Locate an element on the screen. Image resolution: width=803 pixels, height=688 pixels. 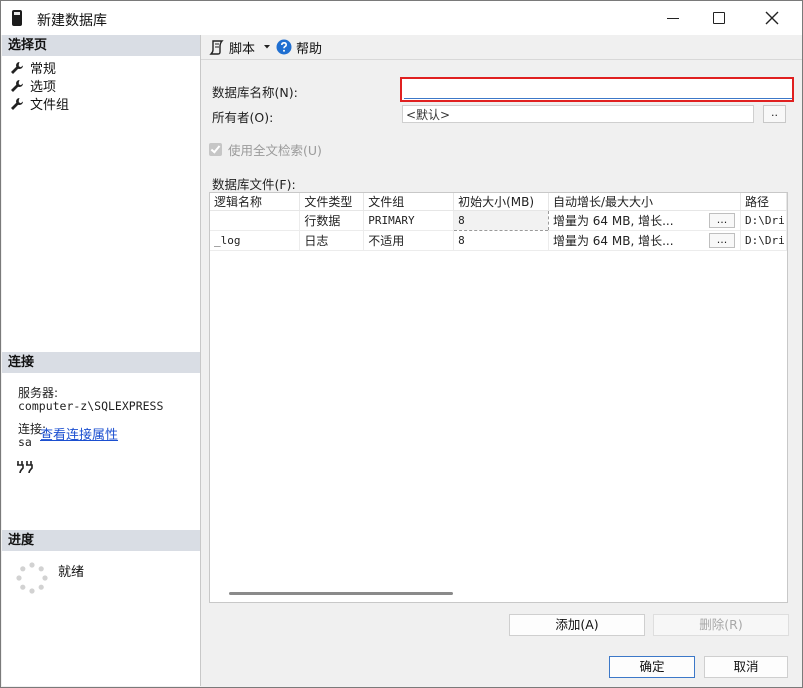
db-name-label: 数据库名称(N): is located at coordinates (255, 92).